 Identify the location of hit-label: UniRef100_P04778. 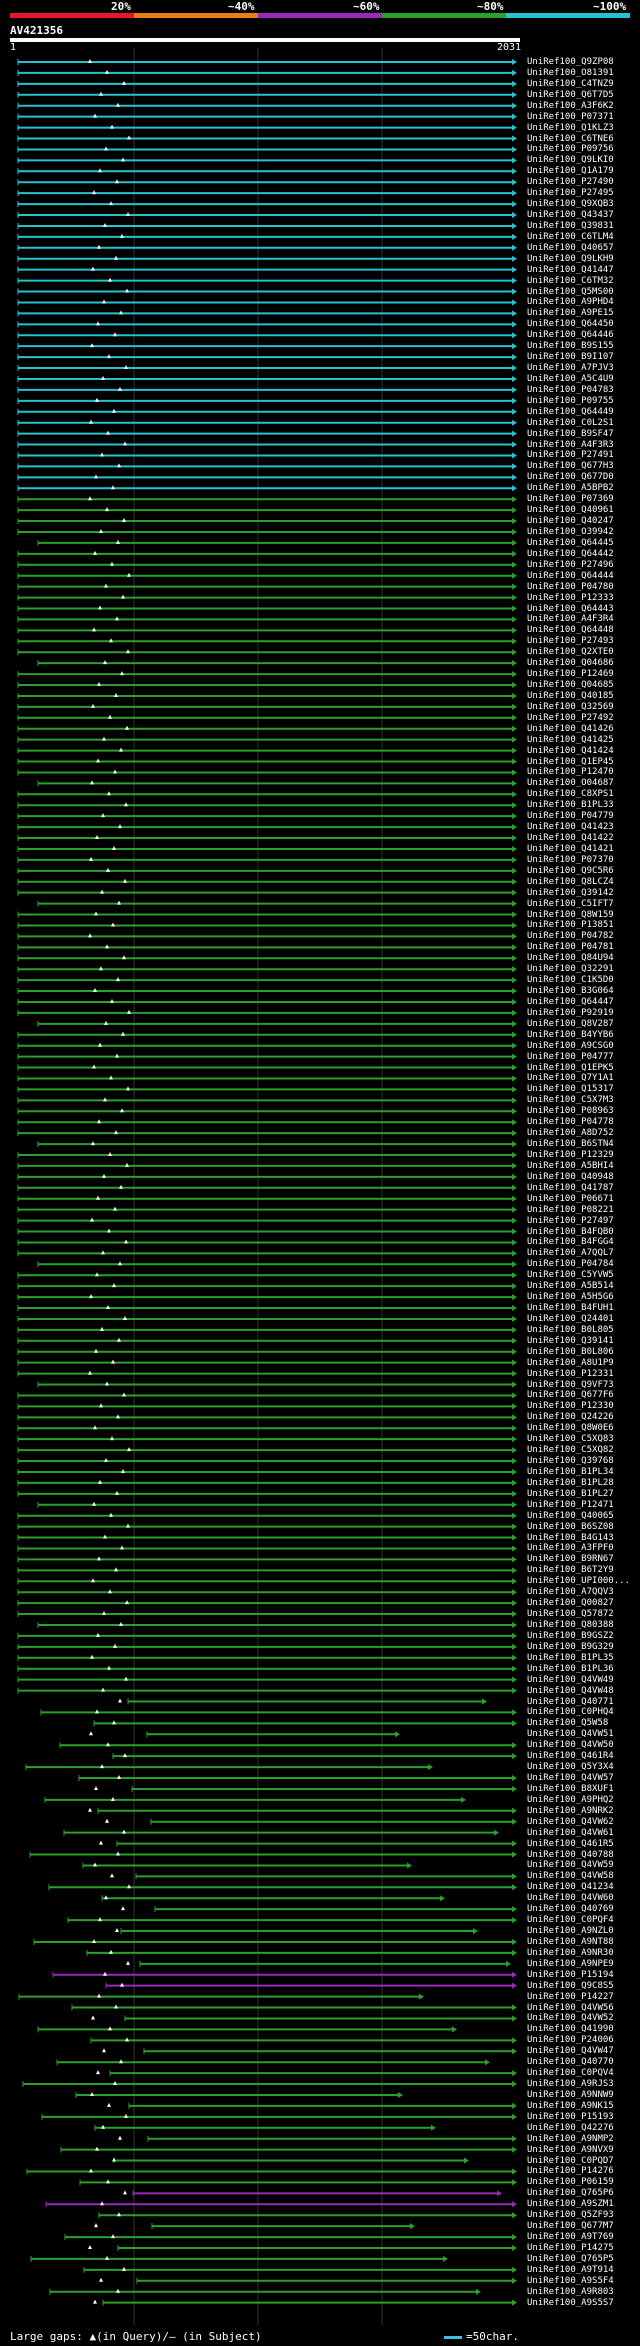
(570, 1122).